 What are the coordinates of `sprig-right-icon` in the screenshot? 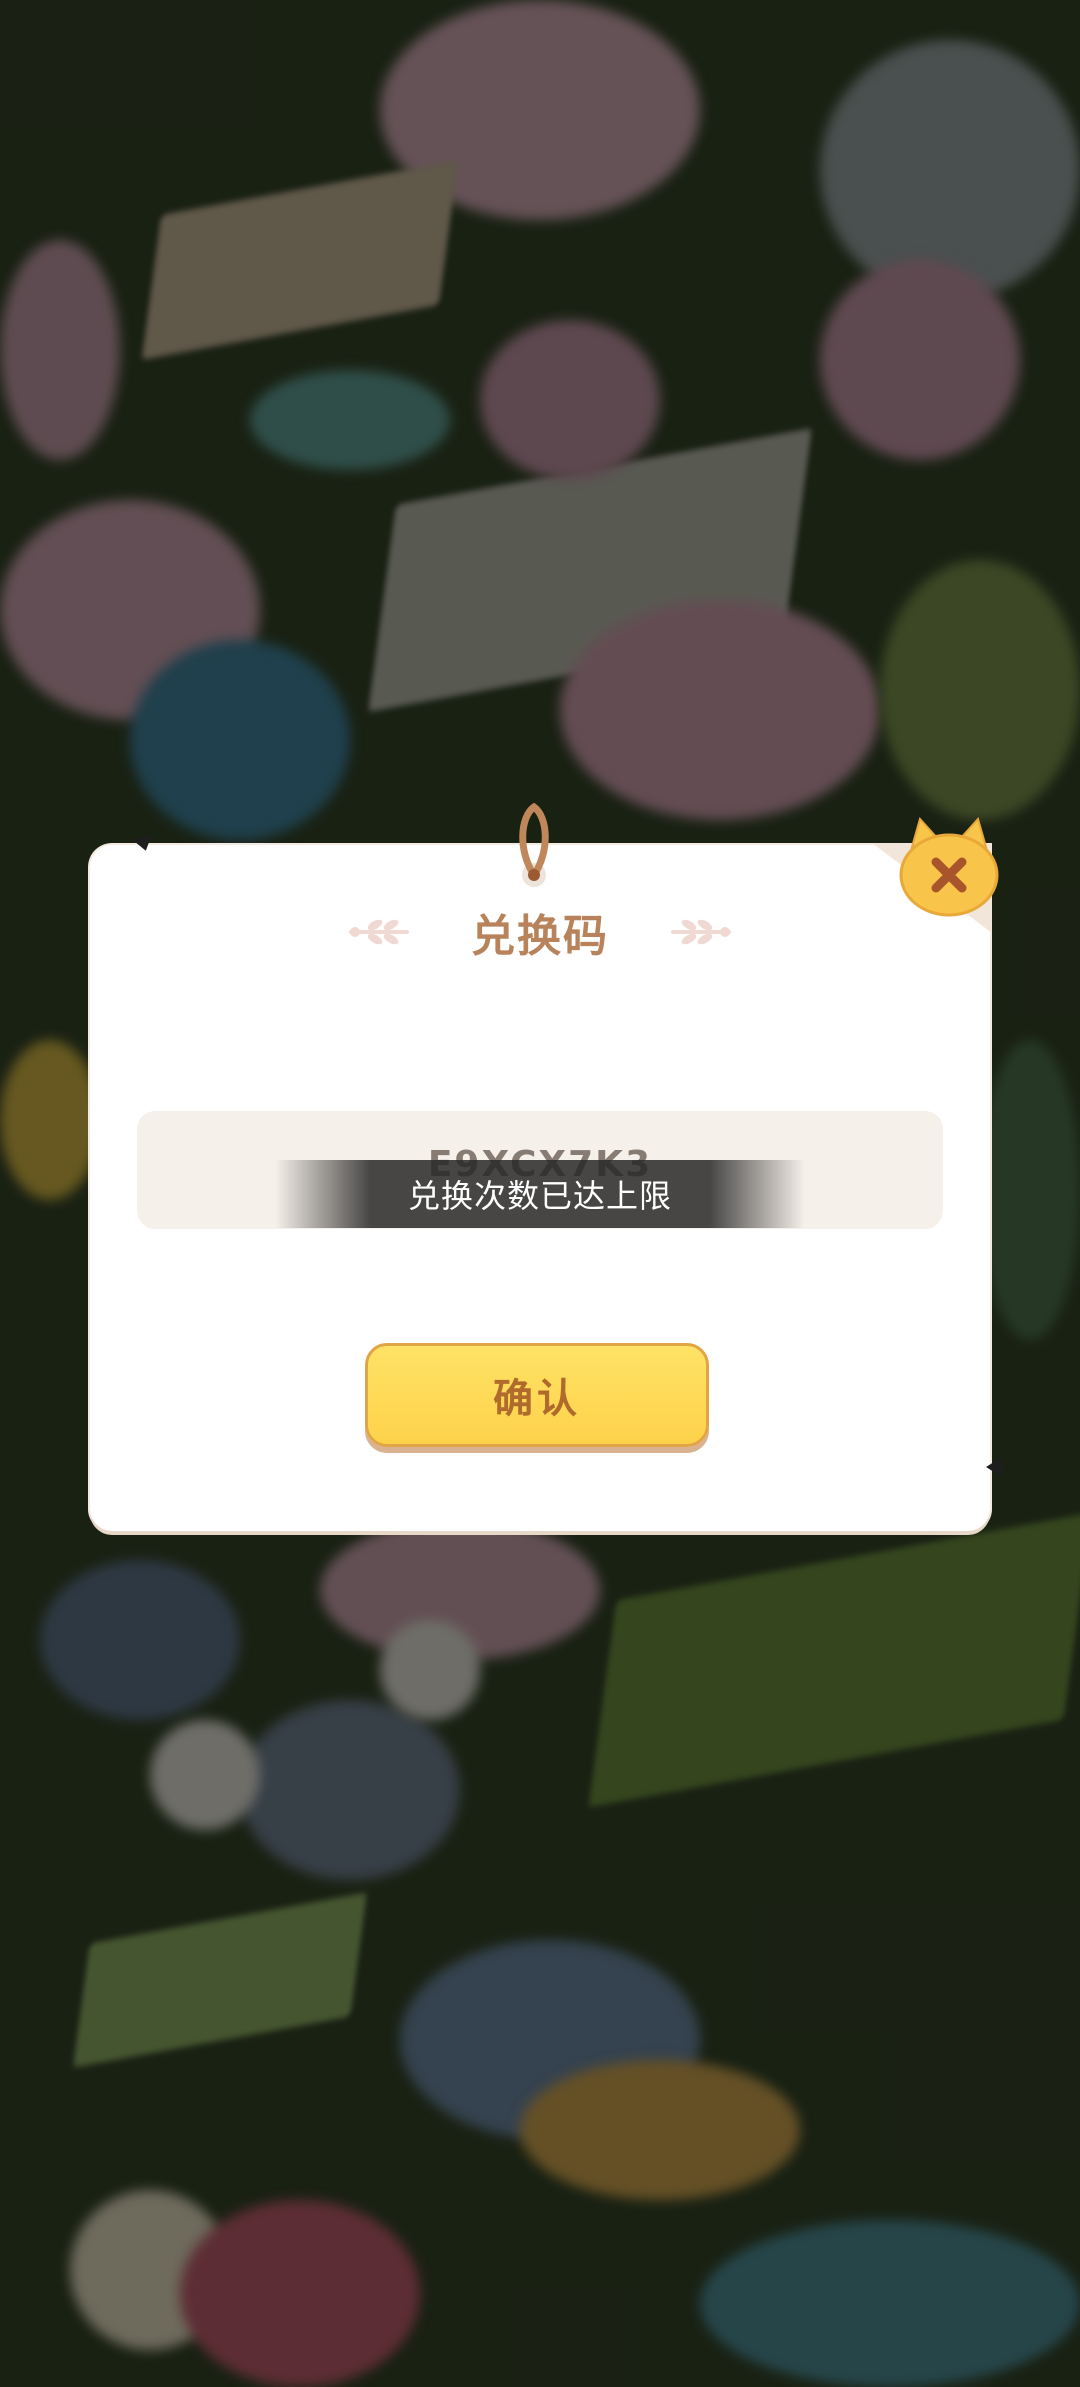 It's located at (701, 932).